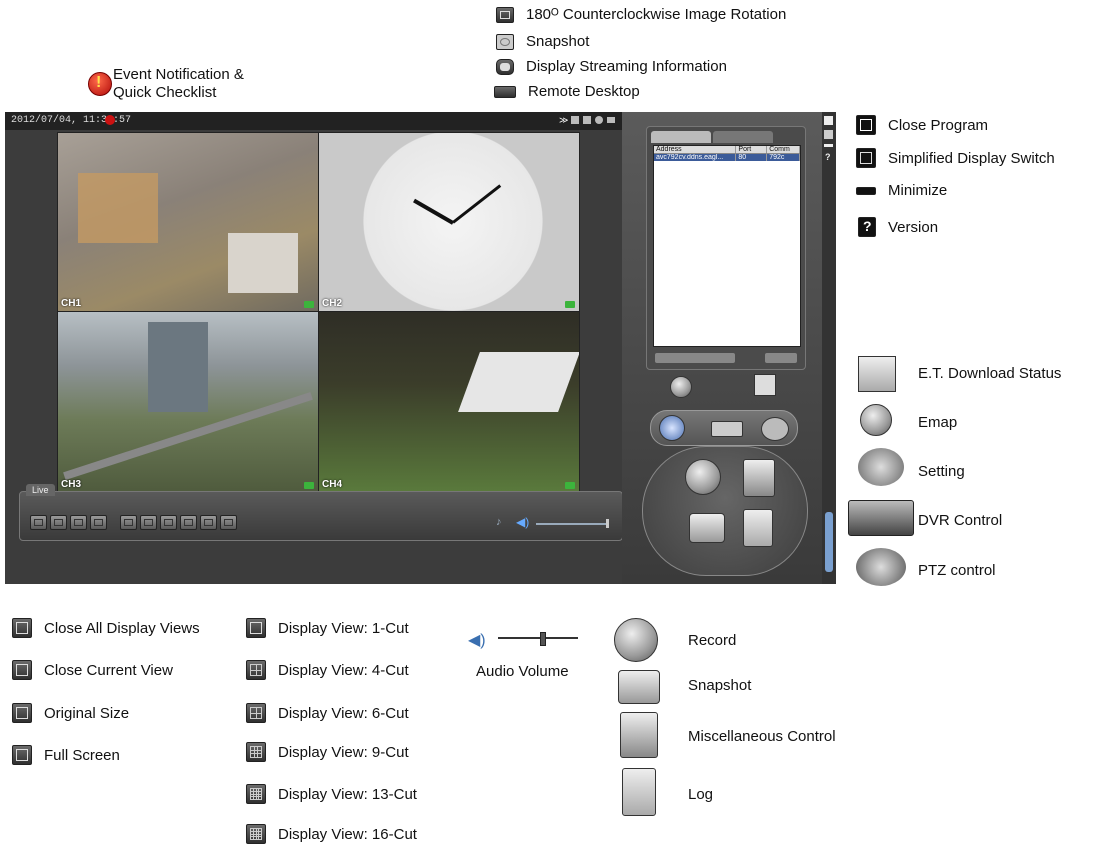 The image size is (1096, 848). Describe the element at coordinates (918, 190) in the screenshot. I see `legend-label: Minimize` at that location.